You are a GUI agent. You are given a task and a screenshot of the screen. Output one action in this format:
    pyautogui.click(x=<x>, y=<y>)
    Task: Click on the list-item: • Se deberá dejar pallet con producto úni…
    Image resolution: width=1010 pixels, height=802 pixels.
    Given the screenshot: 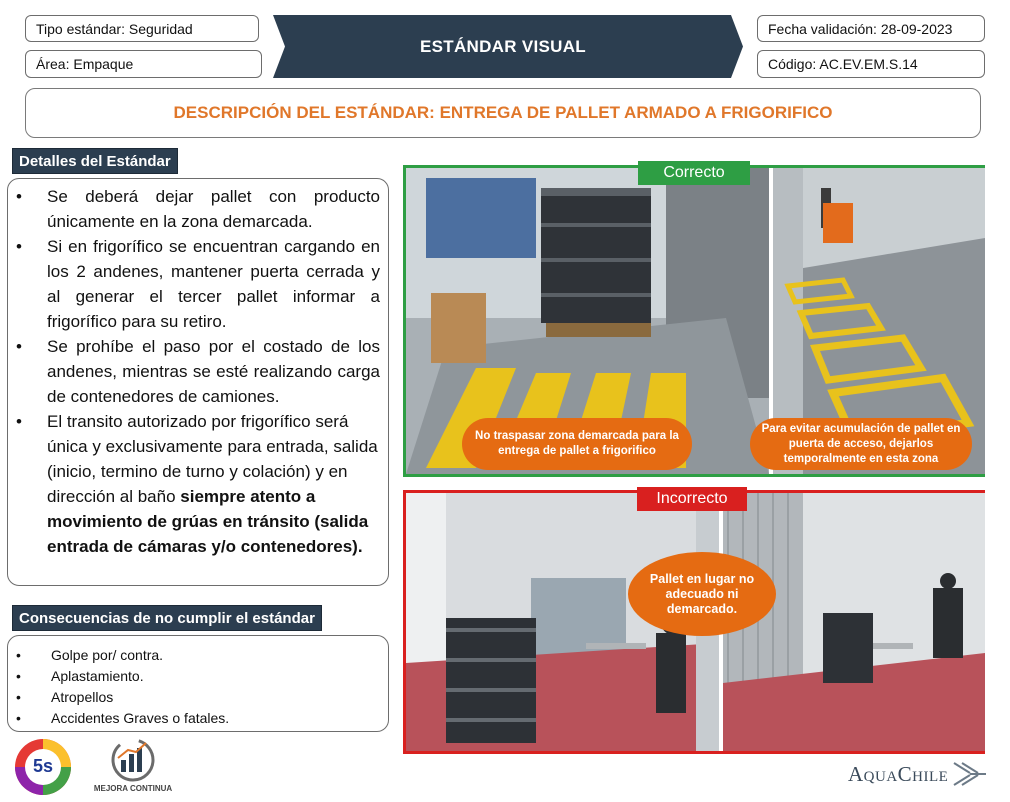 What is the action you would take?
    pyautogui.click(x=198, y=209)
    